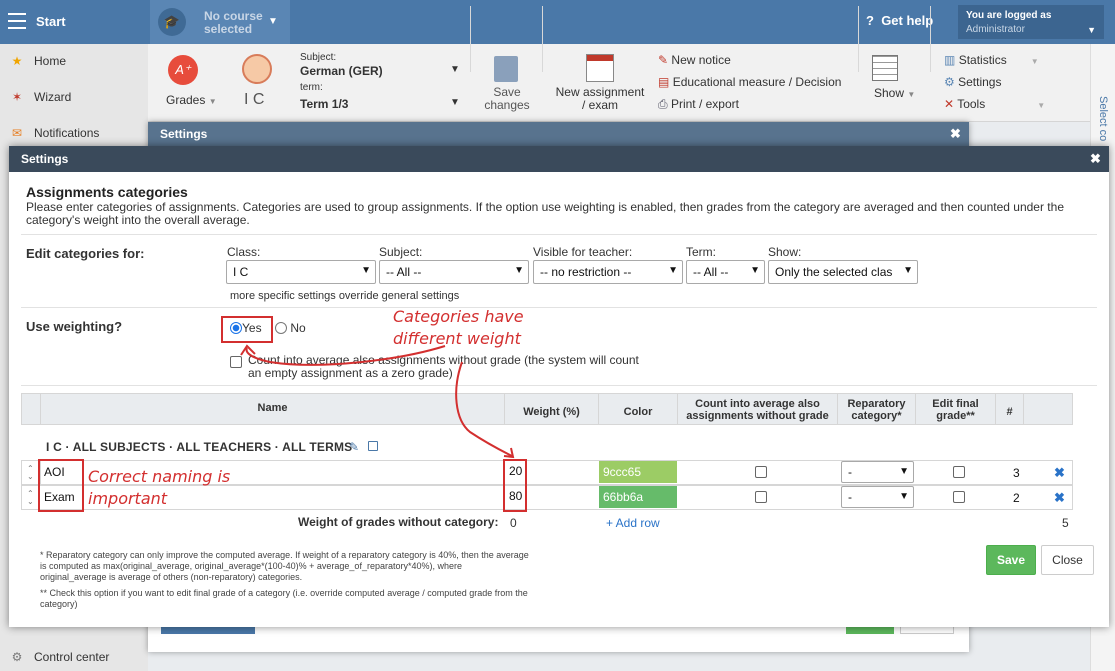 Image resolution: width=1115 pixels, height=671 pixels. What do you see at coordinates (484, 409) in the screenshot?
I see `arrow-to-weight` at bounding box center [484, 409].